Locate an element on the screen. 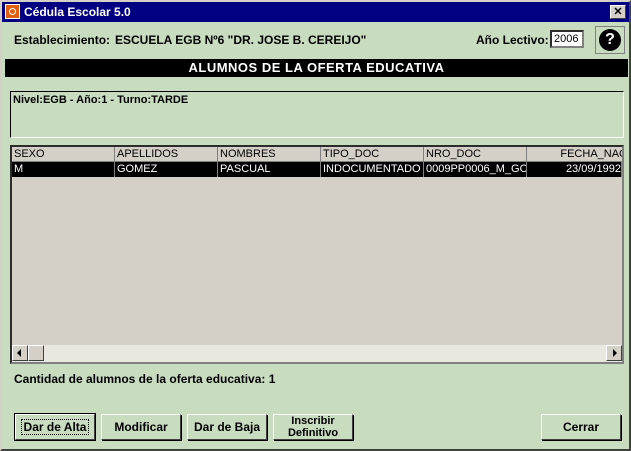  dar-de-baja-label: Dar de Baja is located at coordinates (227, 427).